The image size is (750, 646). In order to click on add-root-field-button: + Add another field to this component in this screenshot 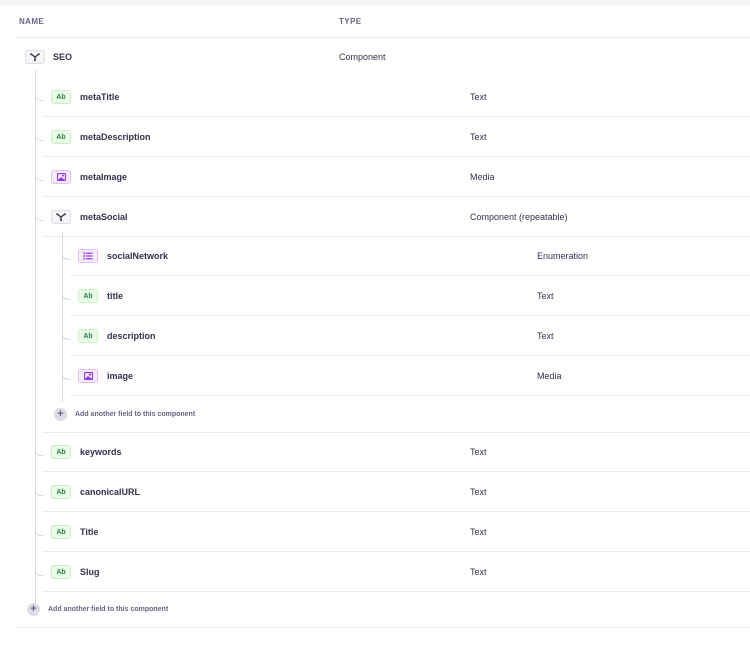, I will do `click(97, 609)`.